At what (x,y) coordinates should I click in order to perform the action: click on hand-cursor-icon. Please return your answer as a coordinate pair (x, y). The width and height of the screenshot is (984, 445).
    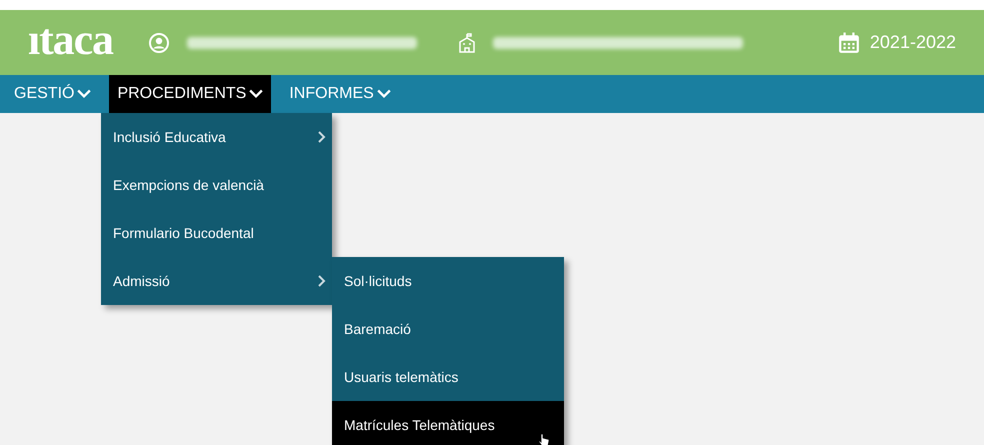
    Looking at the image, I should click on (544, 439).